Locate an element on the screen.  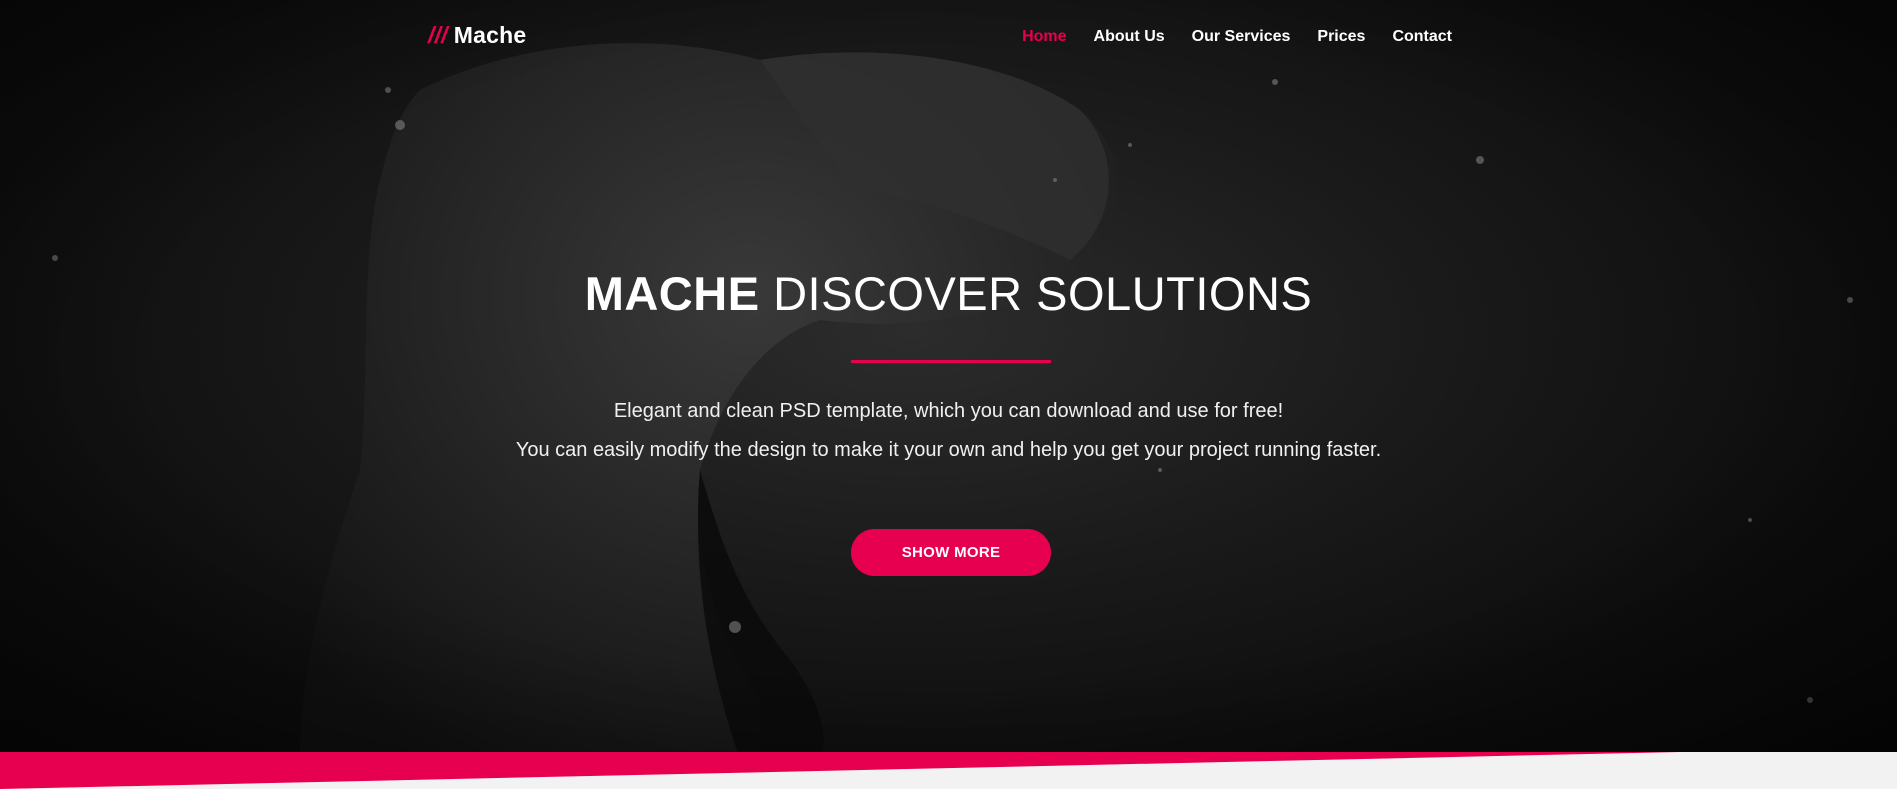
nav-item-home: Home is located at coordinates (1044, 37).